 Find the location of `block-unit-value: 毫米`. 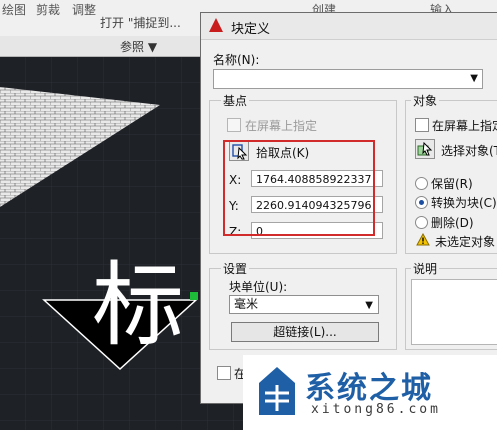

block-unit-value: 毫米 is located at coordinates (246, 304).